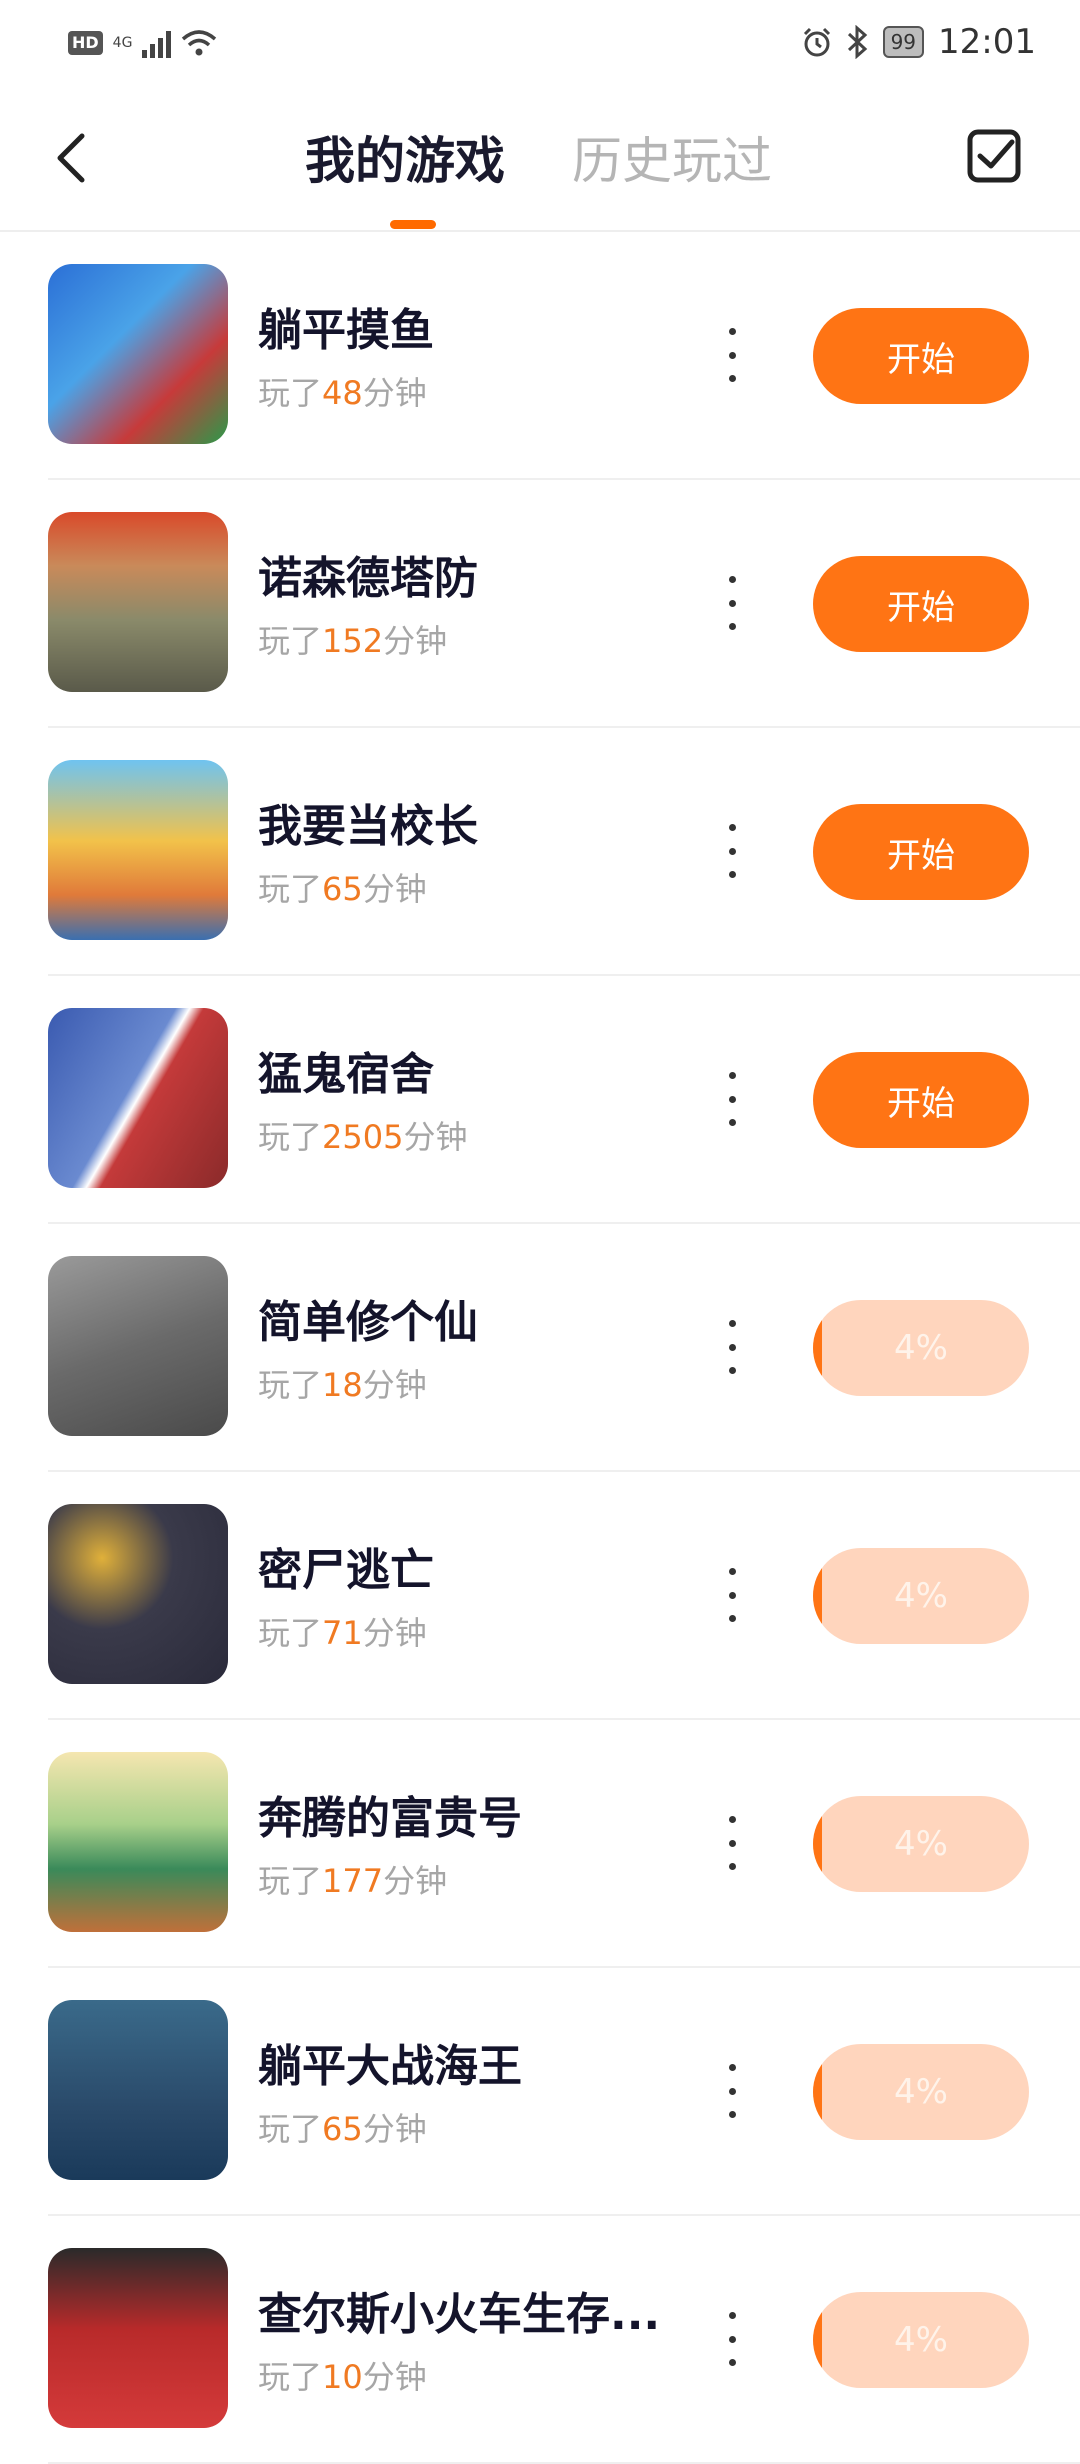  I want to click on tab-my-games: 我的游戏, so click(405, 161).